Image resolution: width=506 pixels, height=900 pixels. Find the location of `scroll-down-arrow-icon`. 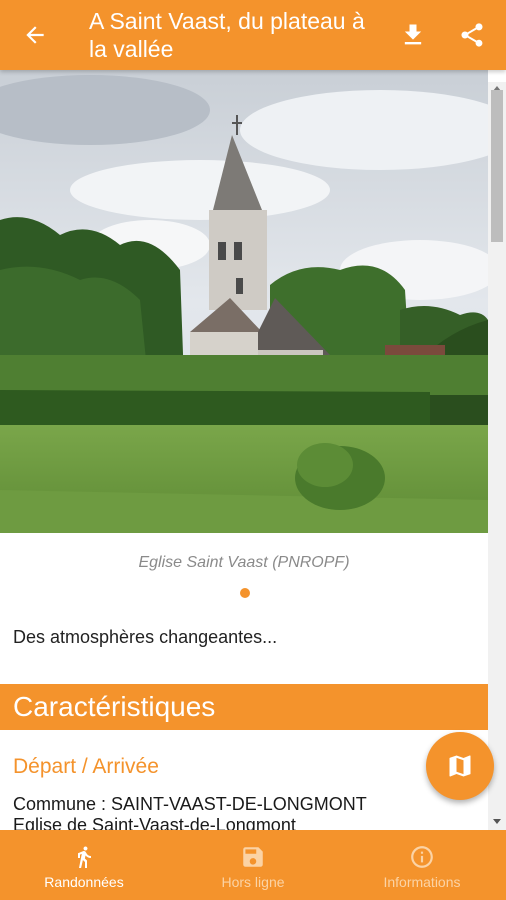

scroll-down-arrow-icon is located at coordinates (497, 821).